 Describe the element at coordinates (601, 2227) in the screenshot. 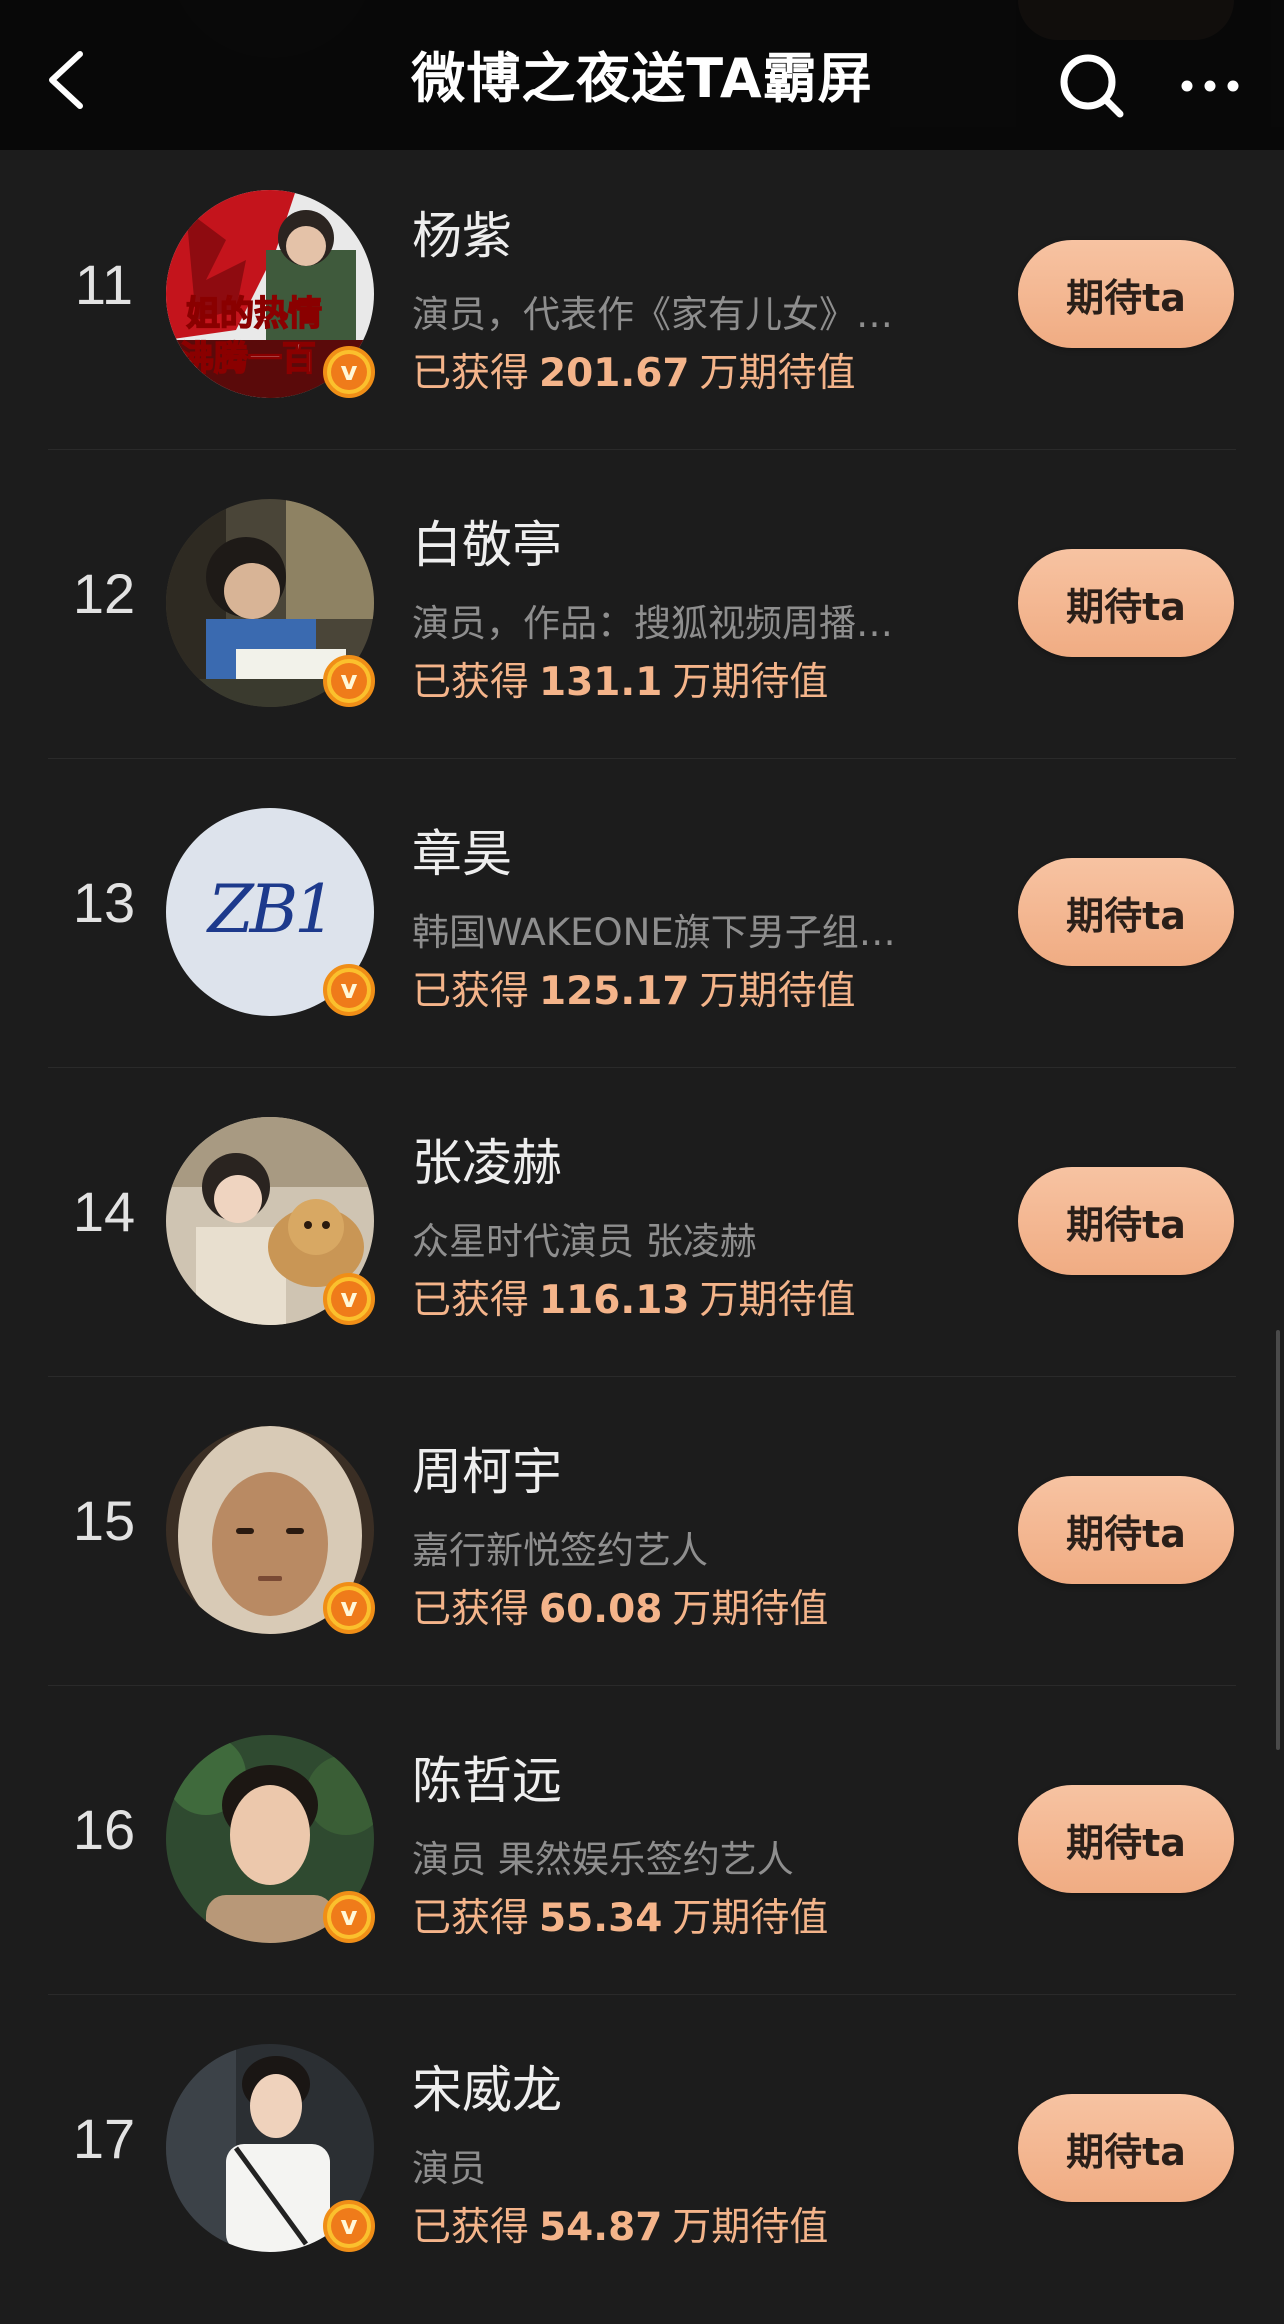

I see `score-value: 54.87` at that location.